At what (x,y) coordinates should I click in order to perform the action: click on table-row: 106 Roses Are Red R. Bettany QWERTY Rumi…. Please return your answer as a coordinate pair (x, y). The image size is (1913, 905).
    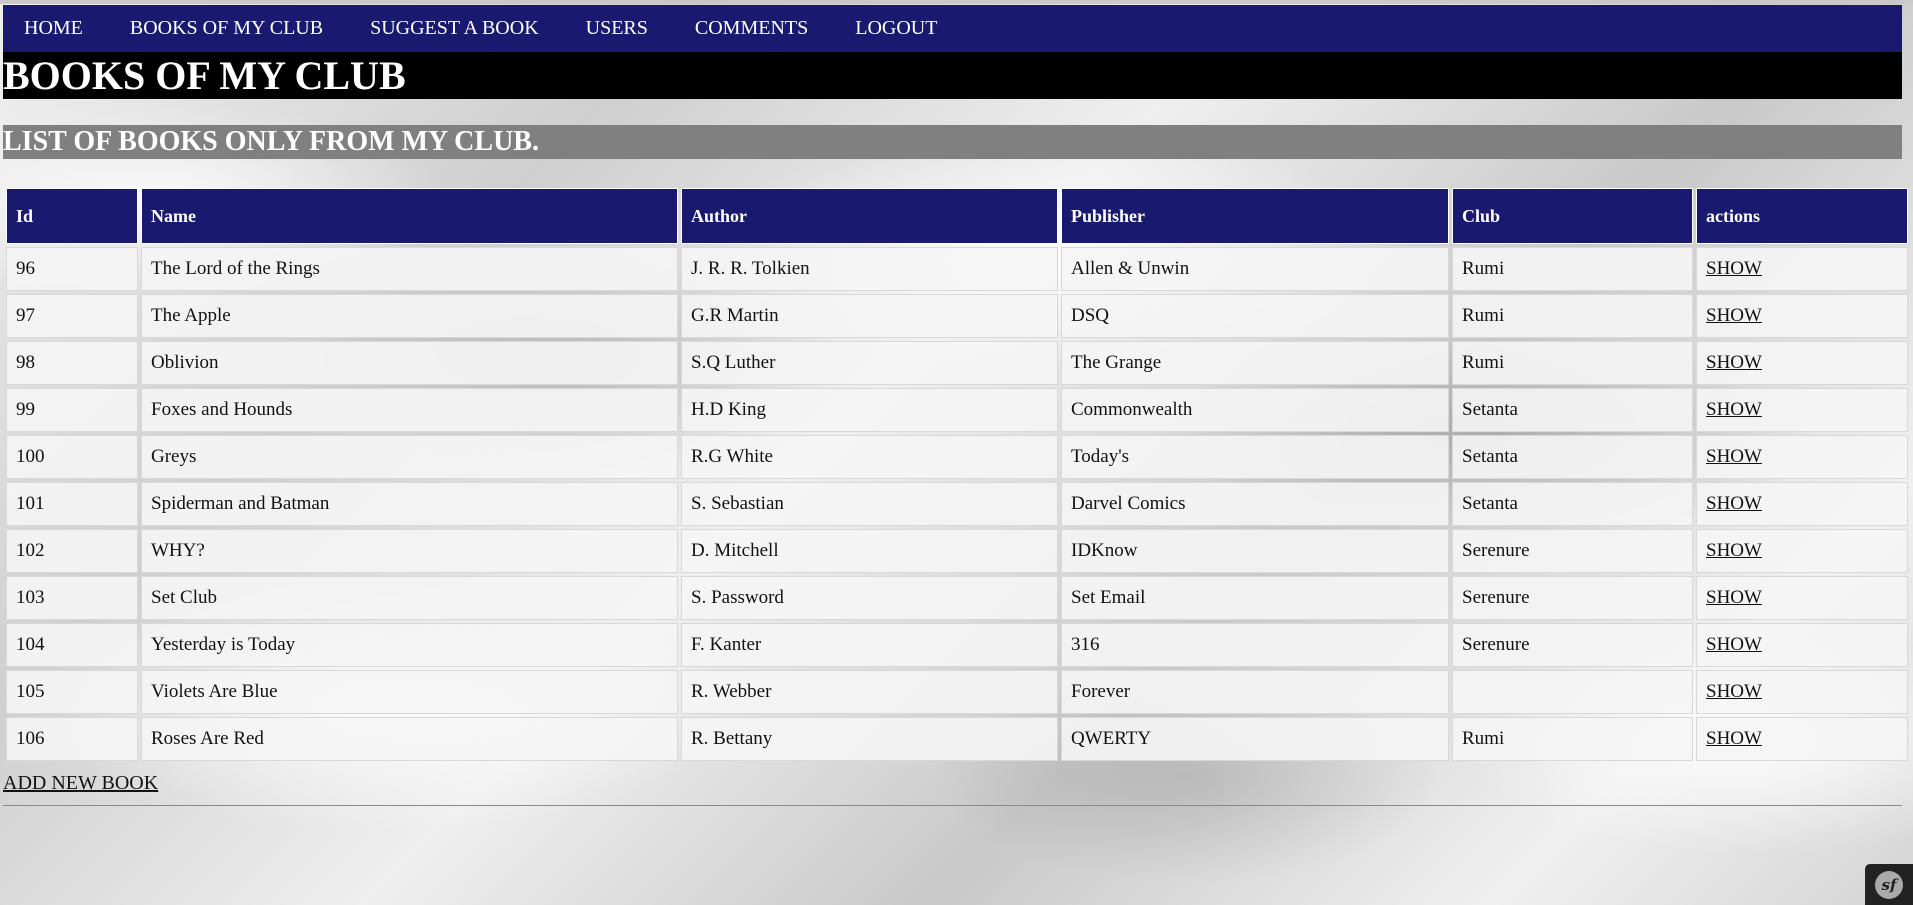
    Looking at the image, I should click on (957, 739).